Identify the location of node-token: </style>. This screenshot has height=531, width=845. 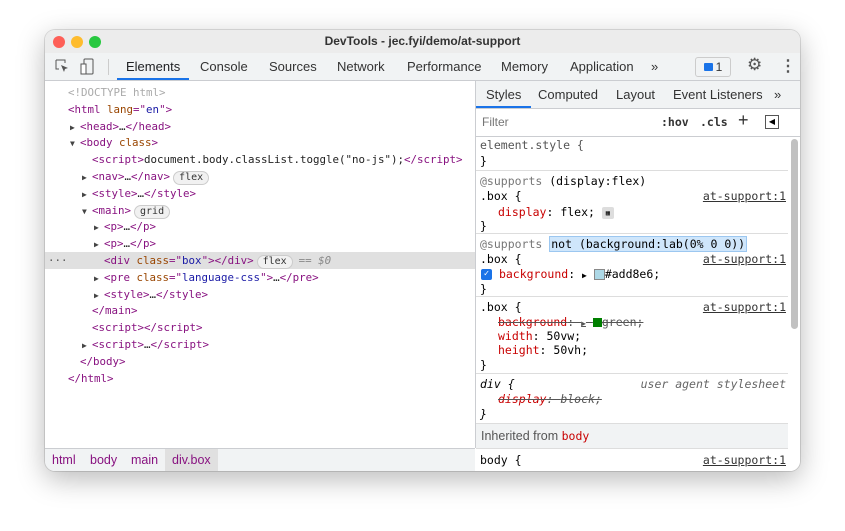
(170, 193).